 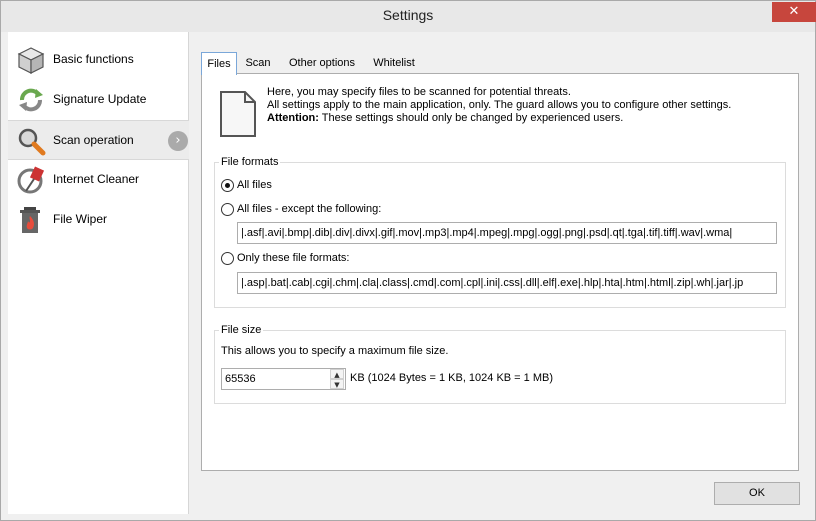 I want to click on title-bar: Settings ✕, so click(x=408, y=16).